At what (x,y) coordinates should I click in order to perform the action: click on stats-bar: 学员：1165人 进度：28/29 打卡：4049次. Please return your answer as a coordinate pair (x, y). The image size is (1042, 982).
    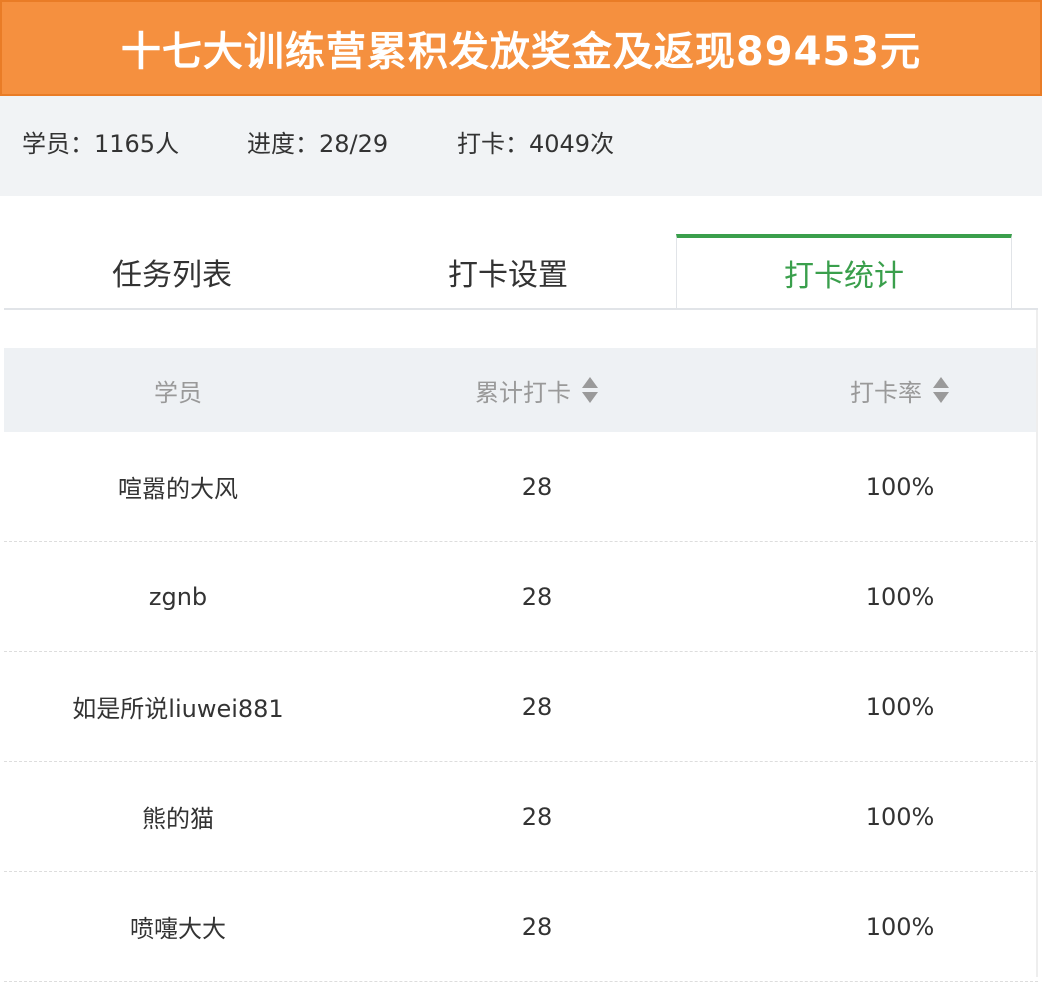
    Looking at the image, I should click on (521, 146).